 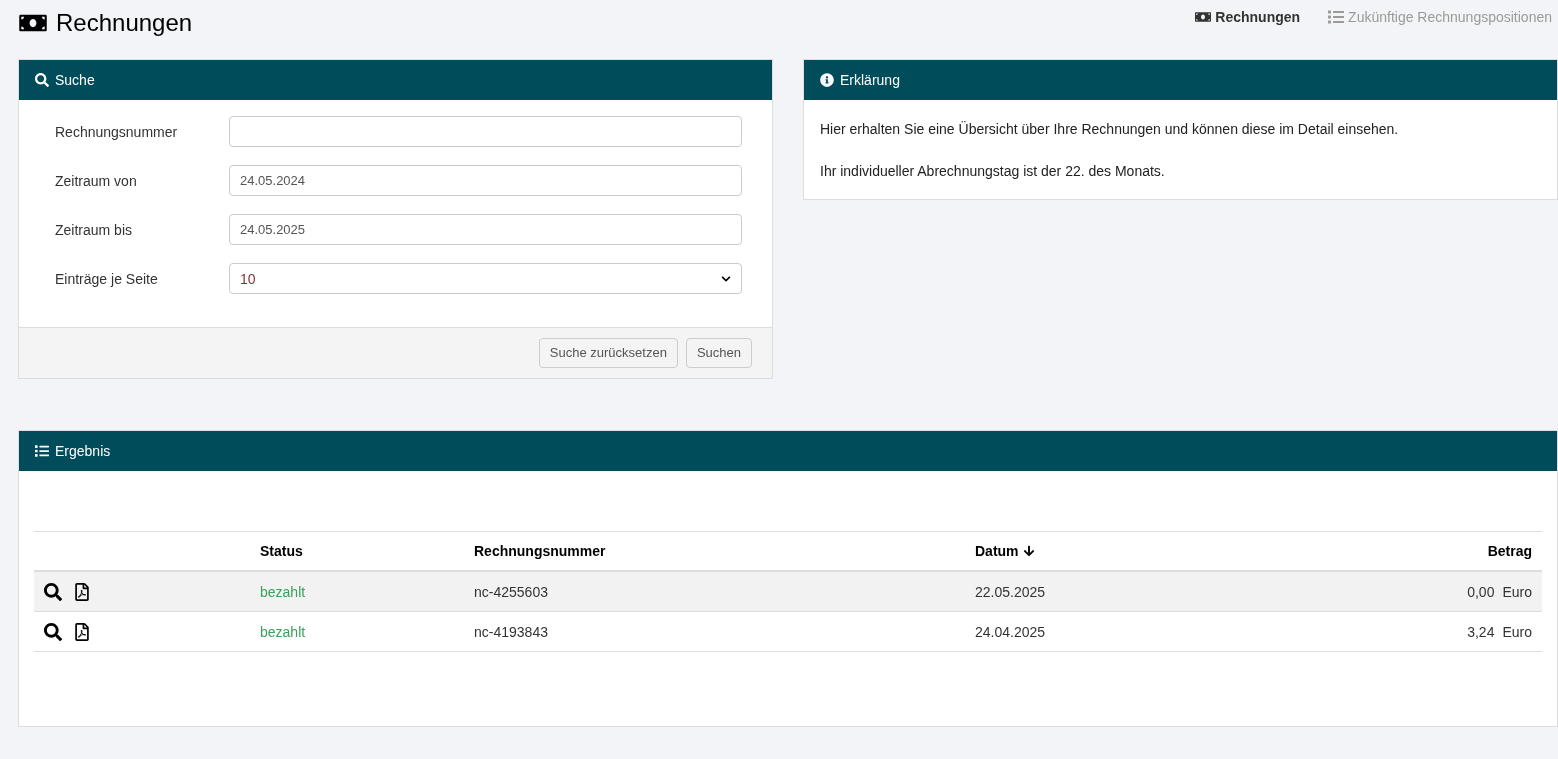 I want to click on nav-link: Rechnungen, so click(x=1248, y=17).